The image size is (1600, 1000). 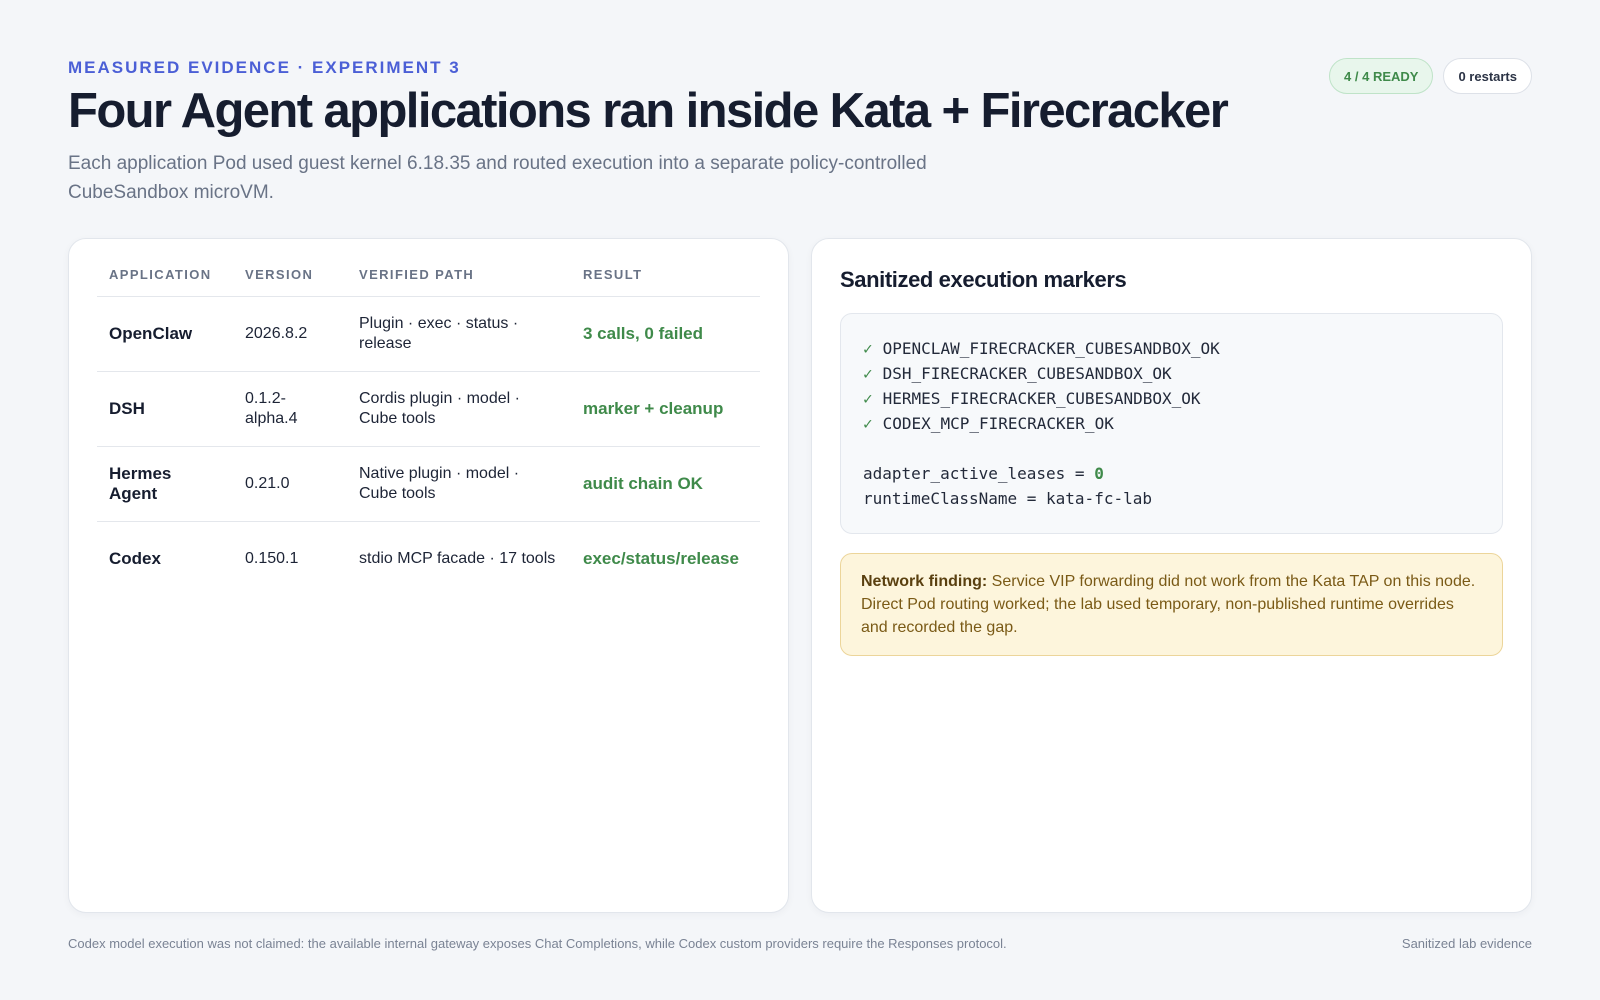 What do you see at coordinates (290, 484) in the screenshot?
I see `application-version: 0.21.0` at bounding box center [290, 484].